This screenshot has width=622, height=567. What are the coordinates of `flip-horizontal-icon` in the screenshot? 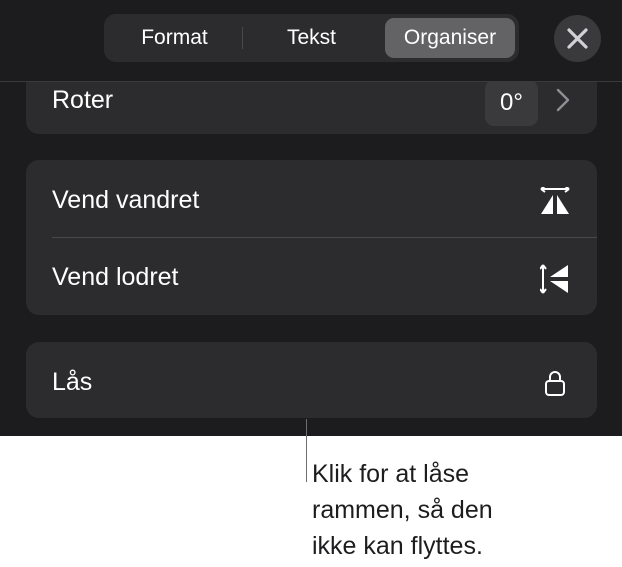 It's located at (555, 202).